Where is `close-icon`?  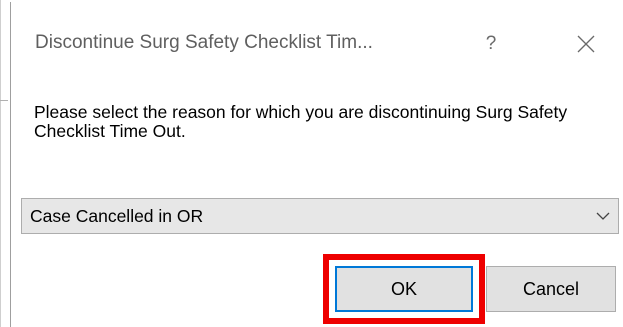 close-icon is located at coordinates (586, 44).